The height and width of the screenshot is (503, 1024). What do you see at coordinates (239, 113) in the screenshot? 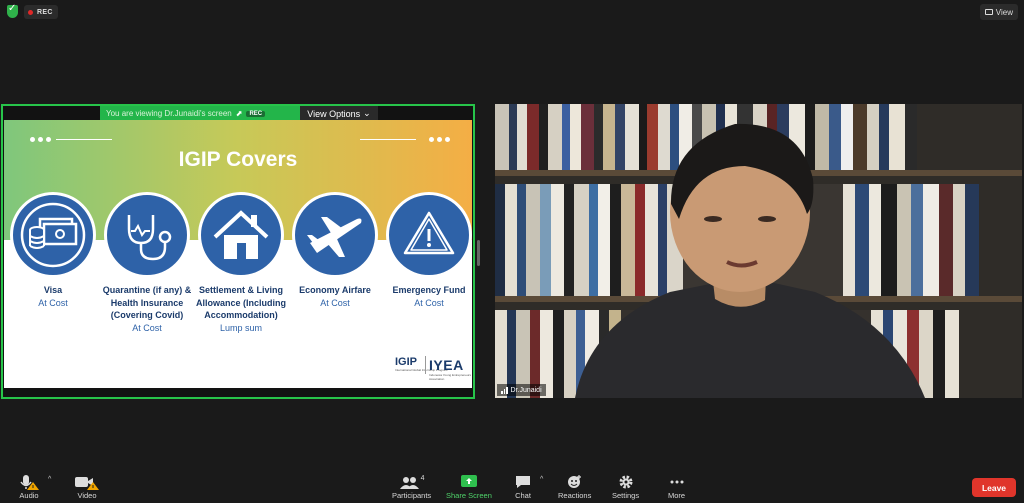
I see `pointer-icon: ⬈` at bounding box center [239, 113].